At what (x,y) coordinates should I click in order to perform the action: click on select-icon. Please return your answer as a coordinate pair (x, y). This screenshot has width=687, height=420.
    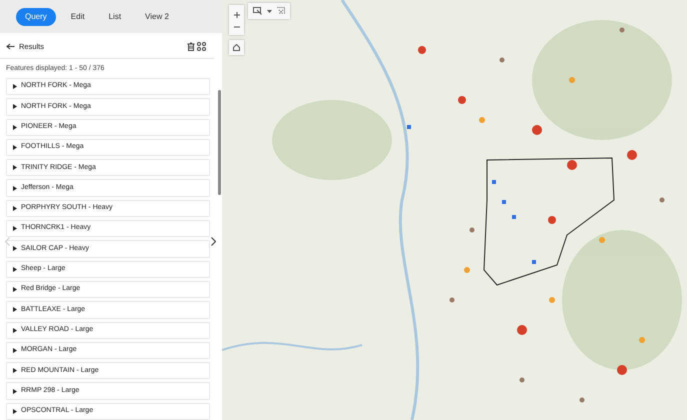
    Looking at the image, I should click on (257, 11).